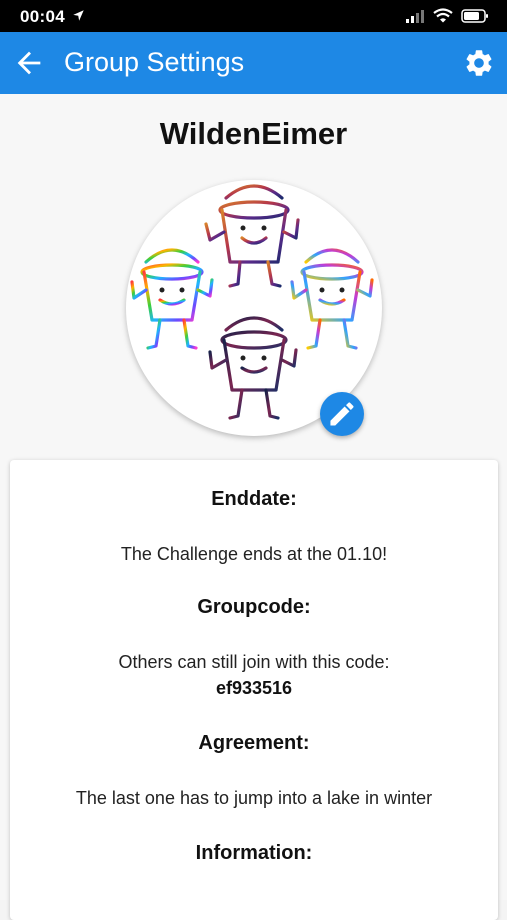 The height and width of the screenshot is (920, 507). What do you see at coordinates (172, 299) in the screenshot?
I see `bucket-figure-left` at bounding box center [172, 299].